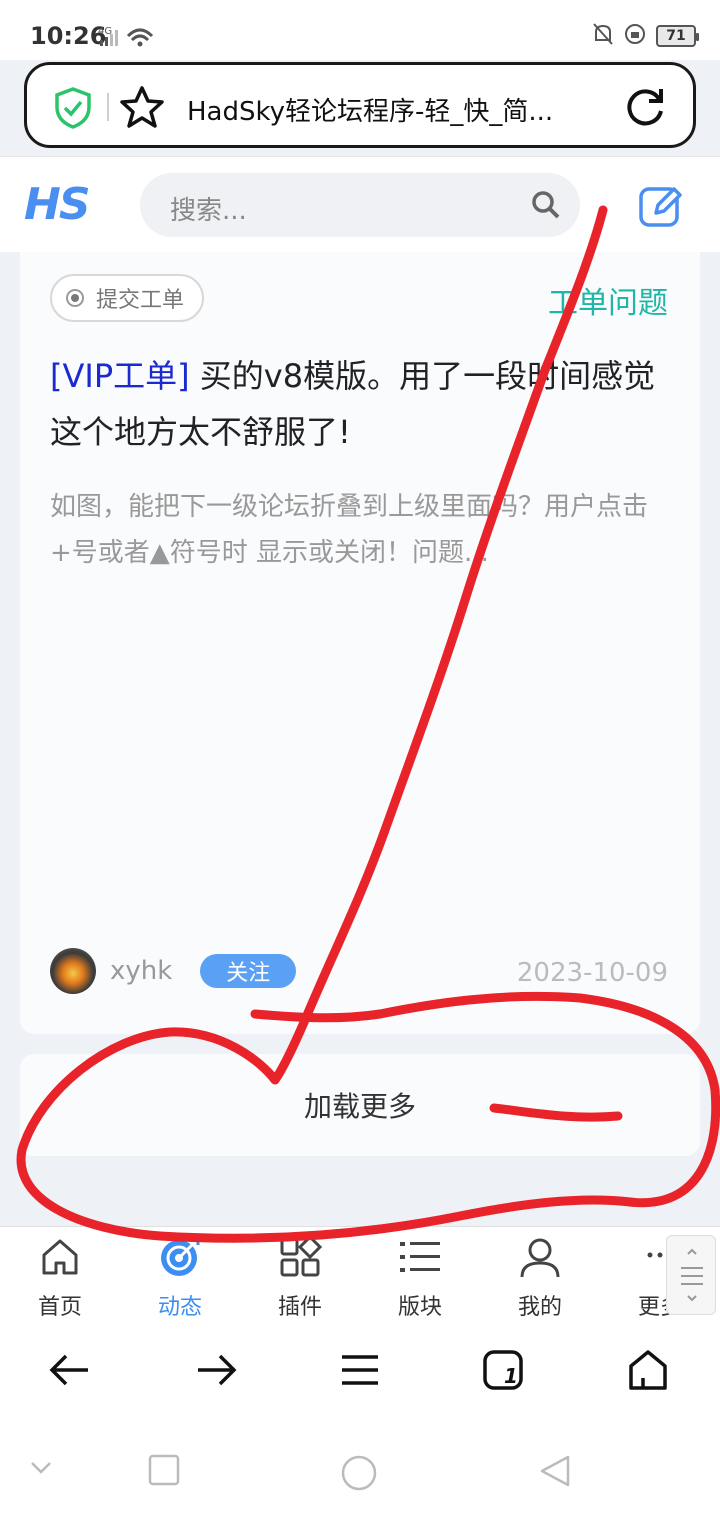 This screenshot has width=720, height=1520. What do you see at coordinates (108, 107) in the screenshot?
I see `divider` at bounding box center [108, 107].